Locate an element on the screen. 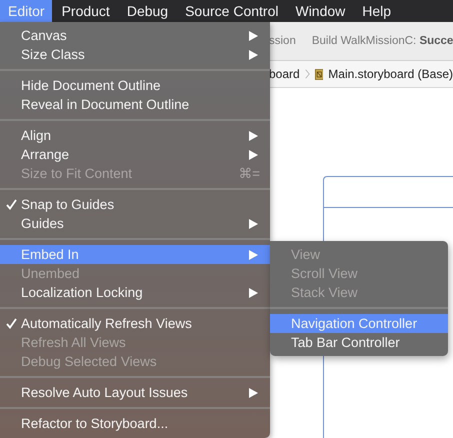  jump-bar-item: board is located at coordinates (284, 74).